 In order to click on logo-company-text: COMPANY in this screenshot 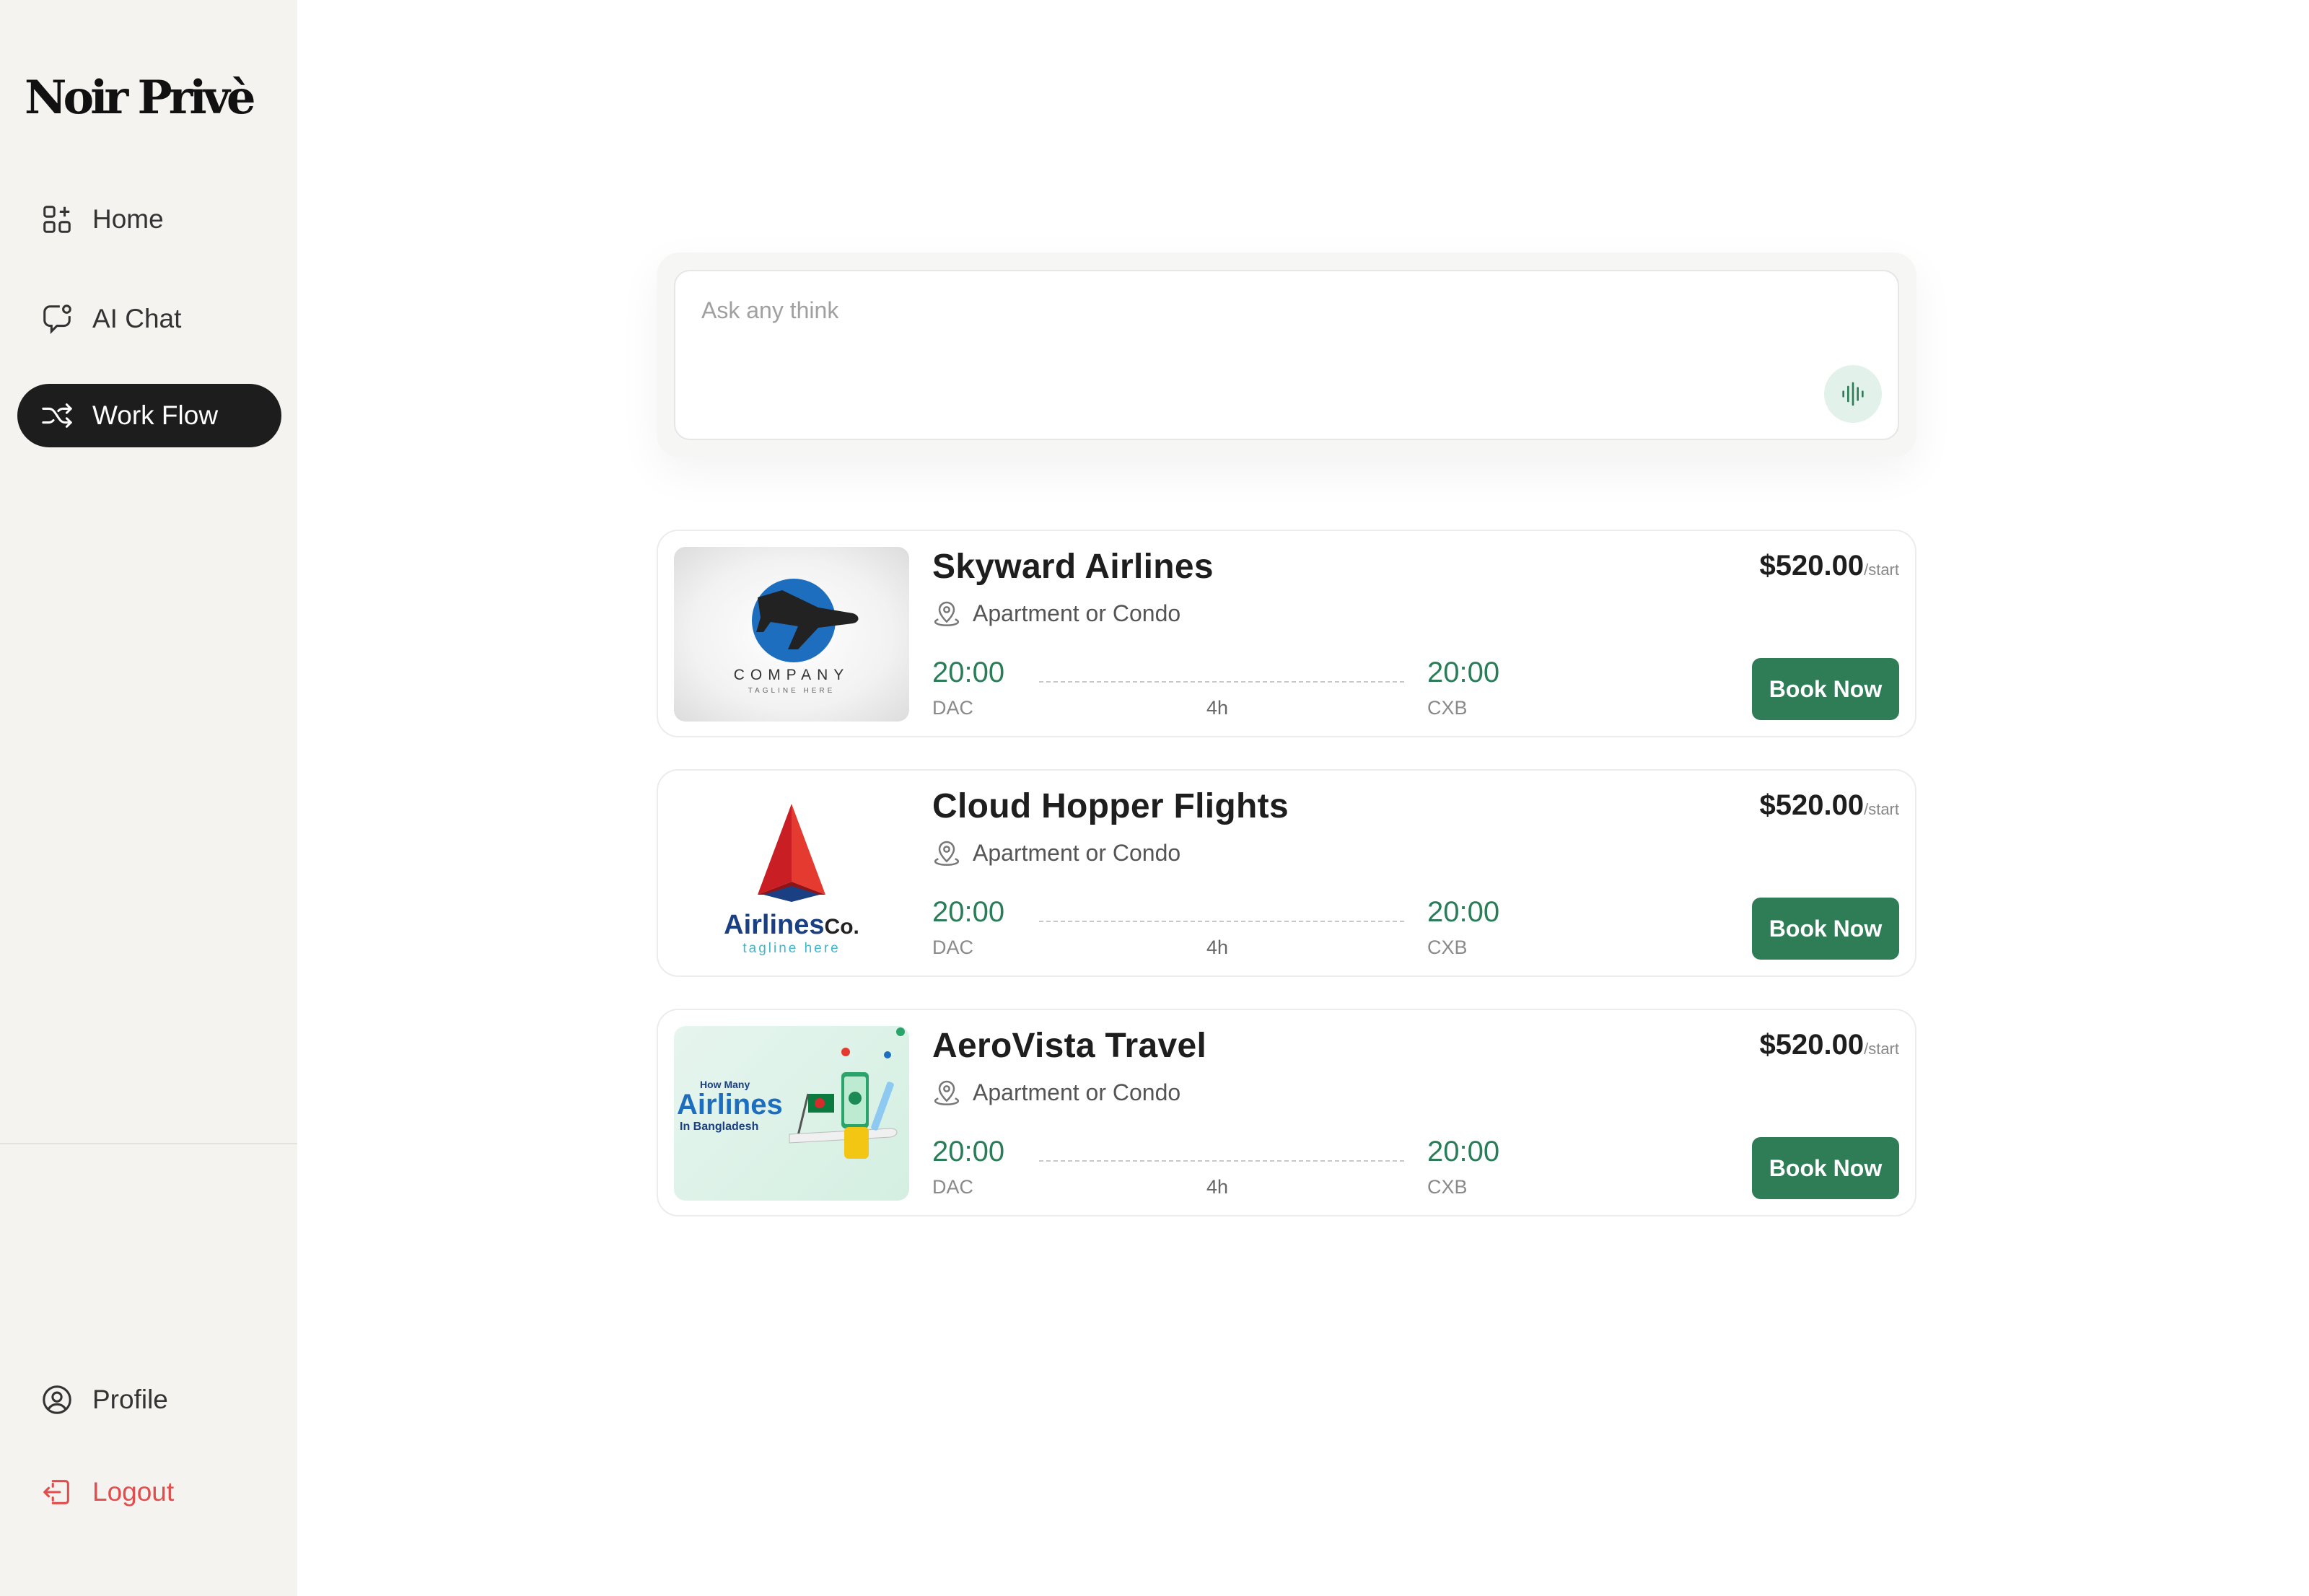, I will do `click(792, 675)`.